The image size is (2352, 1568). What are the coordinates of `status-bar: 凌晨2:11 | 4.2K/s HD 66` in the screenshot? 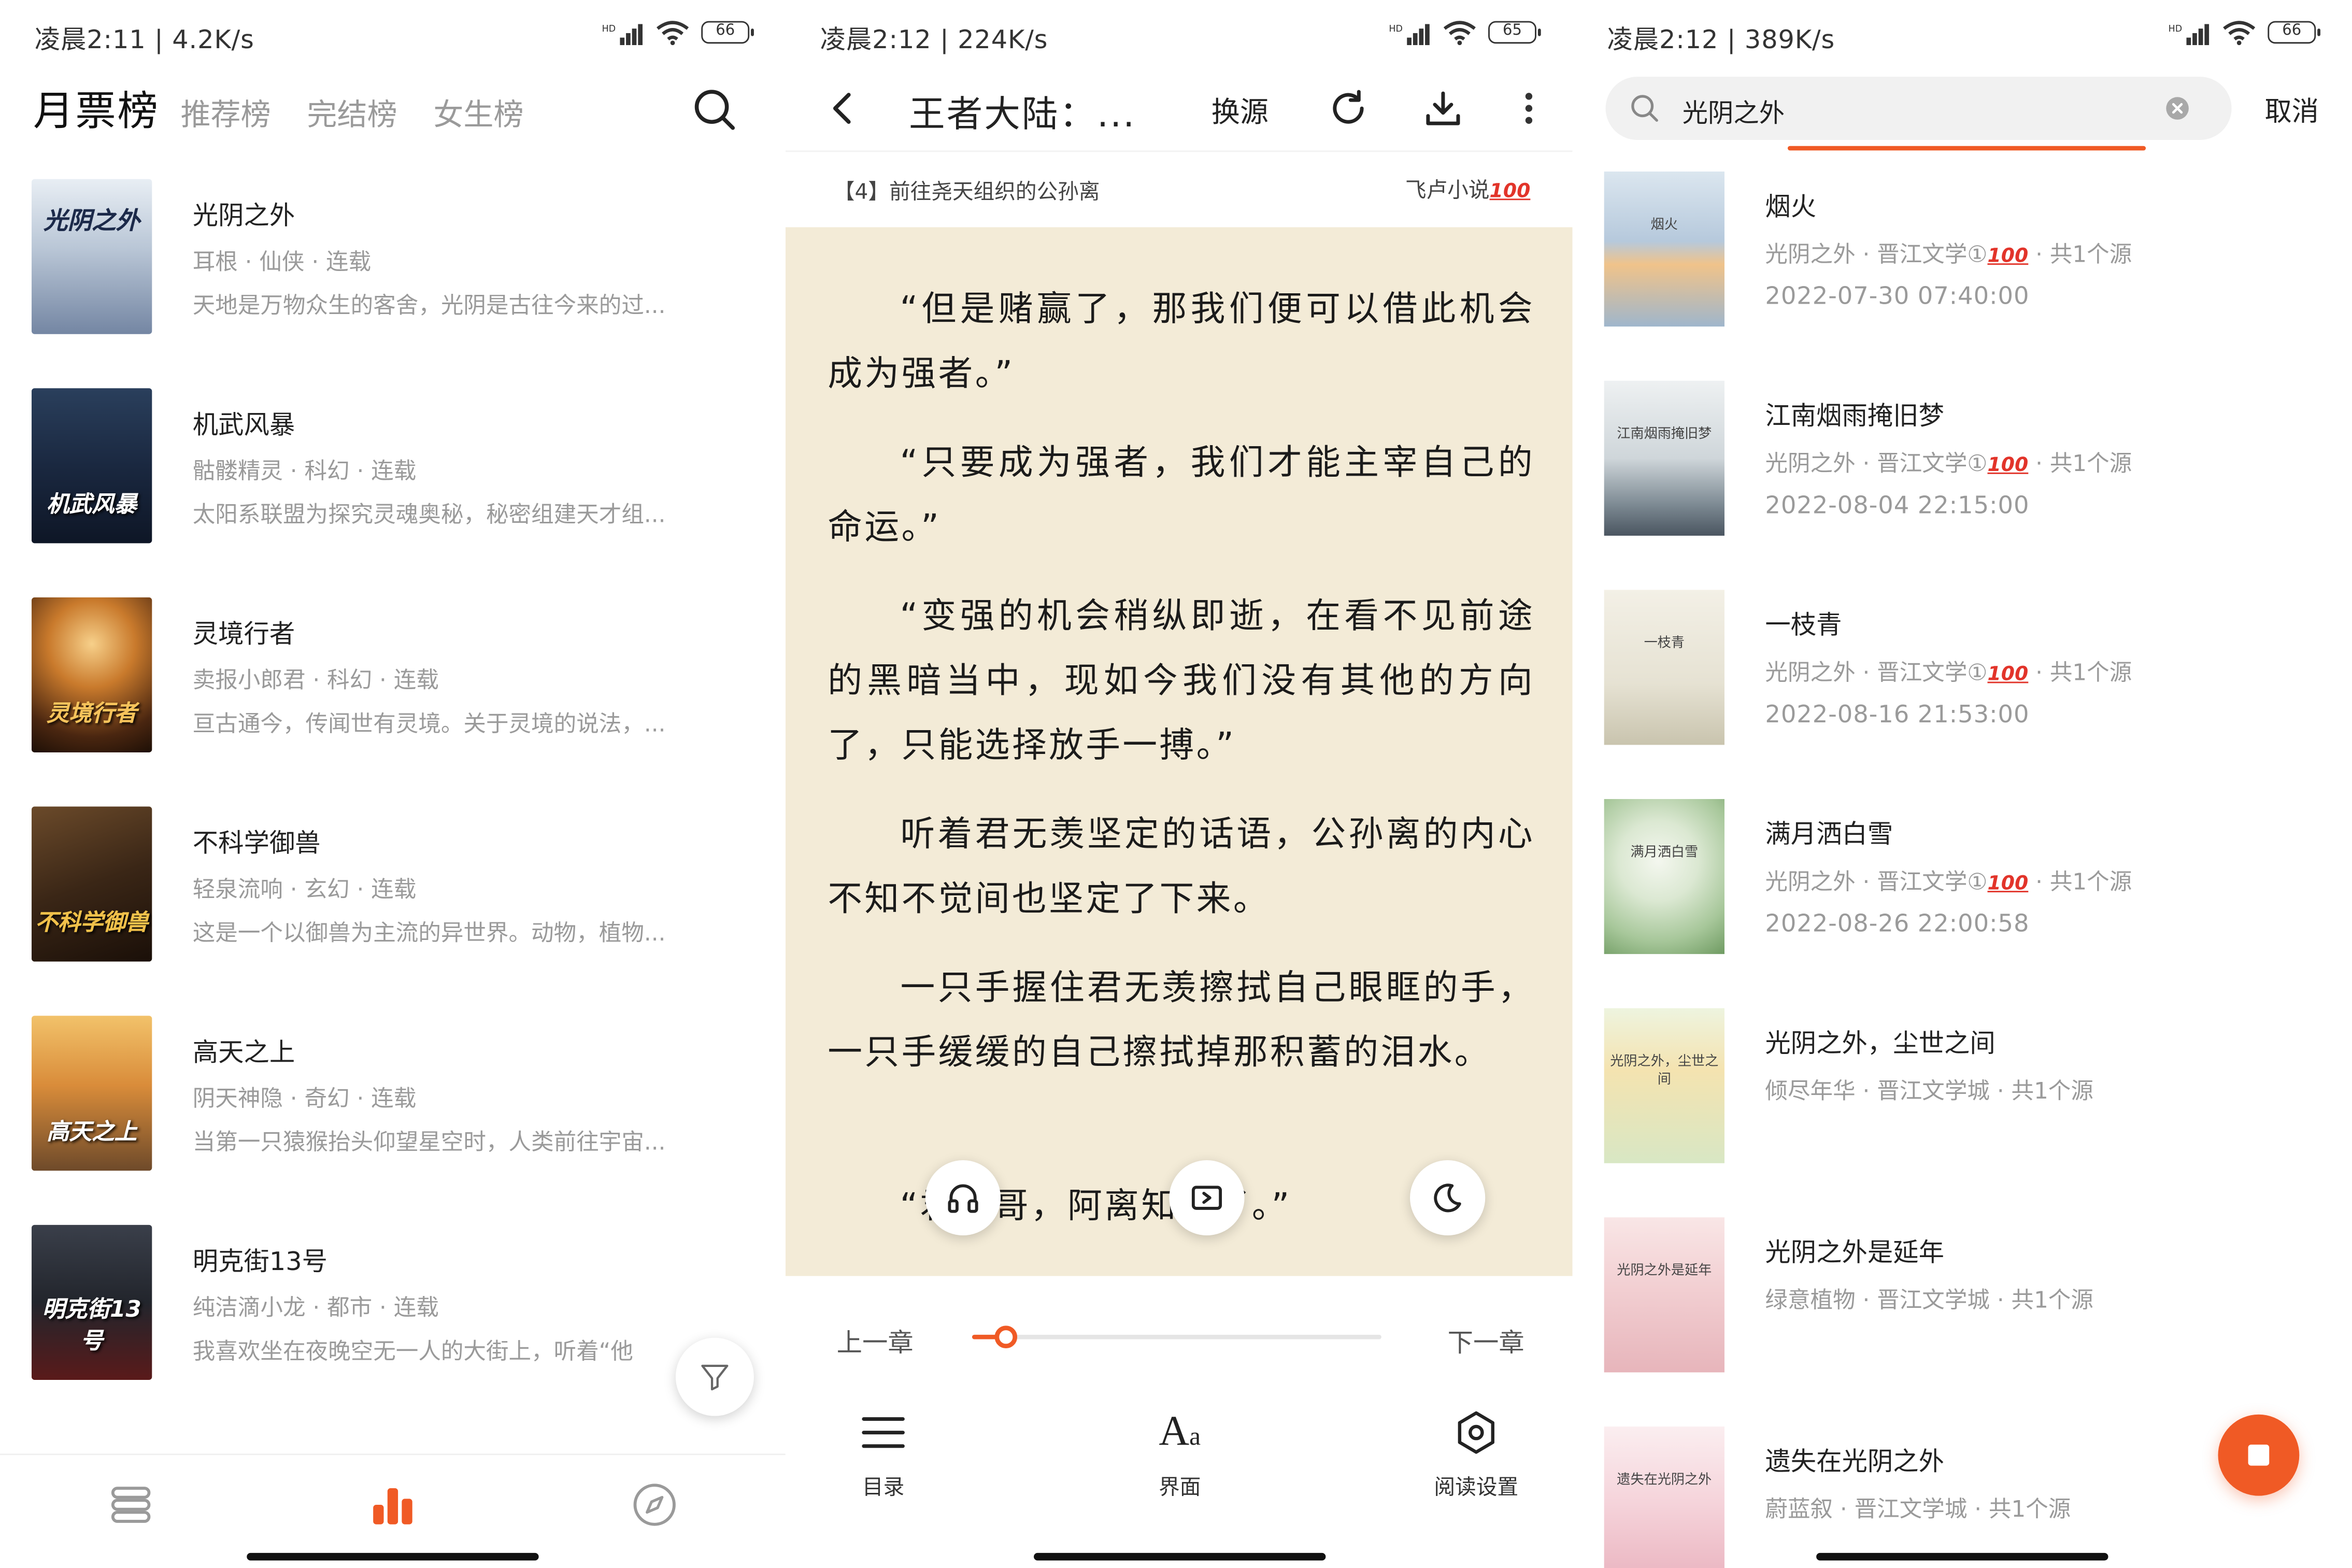 It's located at (393, 33).